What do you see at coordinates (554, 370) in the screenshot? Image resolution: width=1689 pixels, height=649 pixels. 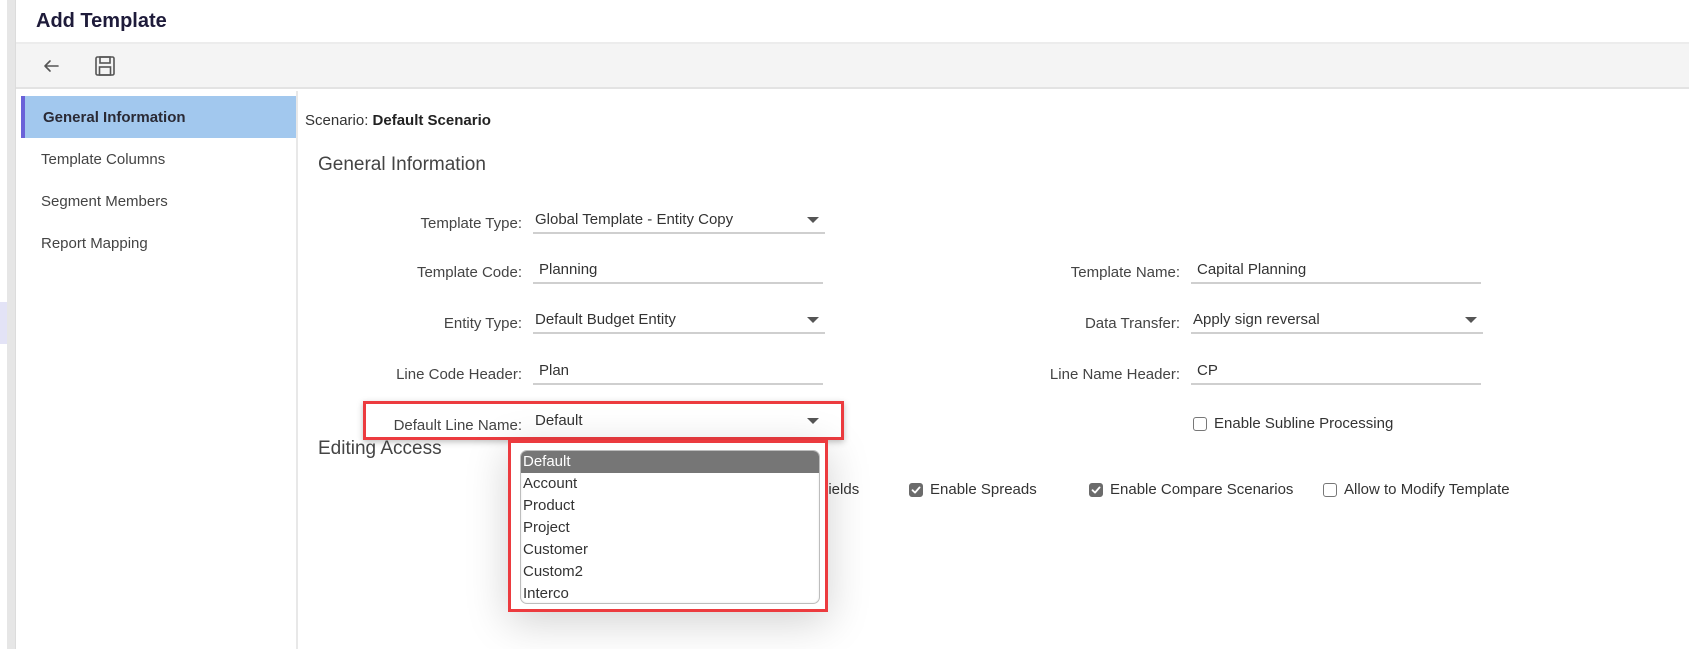 I see `line-code-header-value: Plan` at bounding box center [554, 370].